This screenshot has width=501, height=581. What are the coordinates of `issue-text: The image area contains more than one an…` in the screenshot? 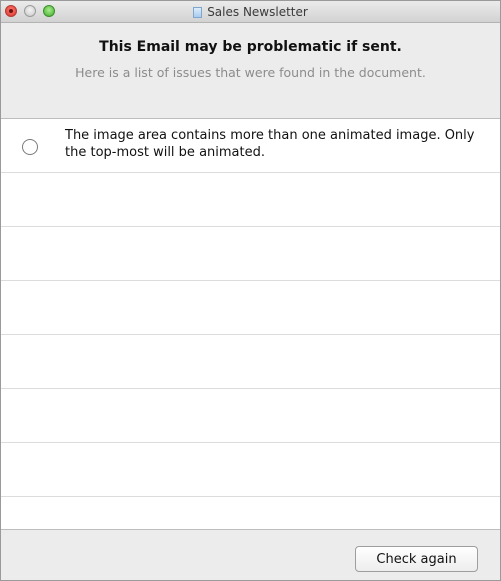 It's located at (270, 144).